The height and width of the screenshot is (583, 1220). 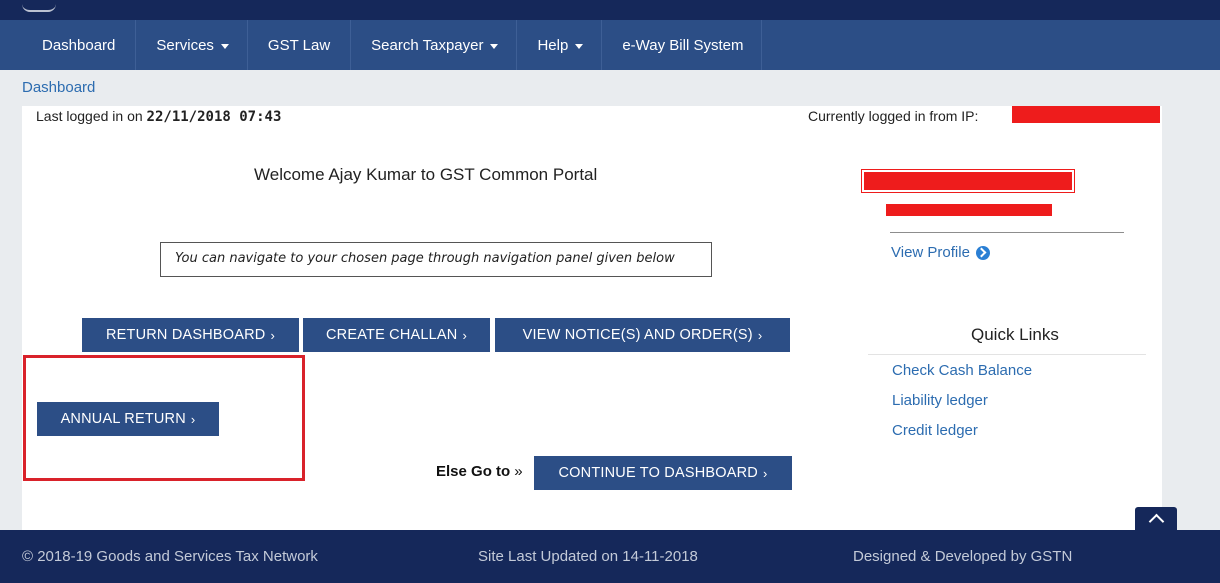 What do you see at coordinates (39, 6) in the screenshot?
I see `emblem-logo-icon` at bounding box center [39, 6].